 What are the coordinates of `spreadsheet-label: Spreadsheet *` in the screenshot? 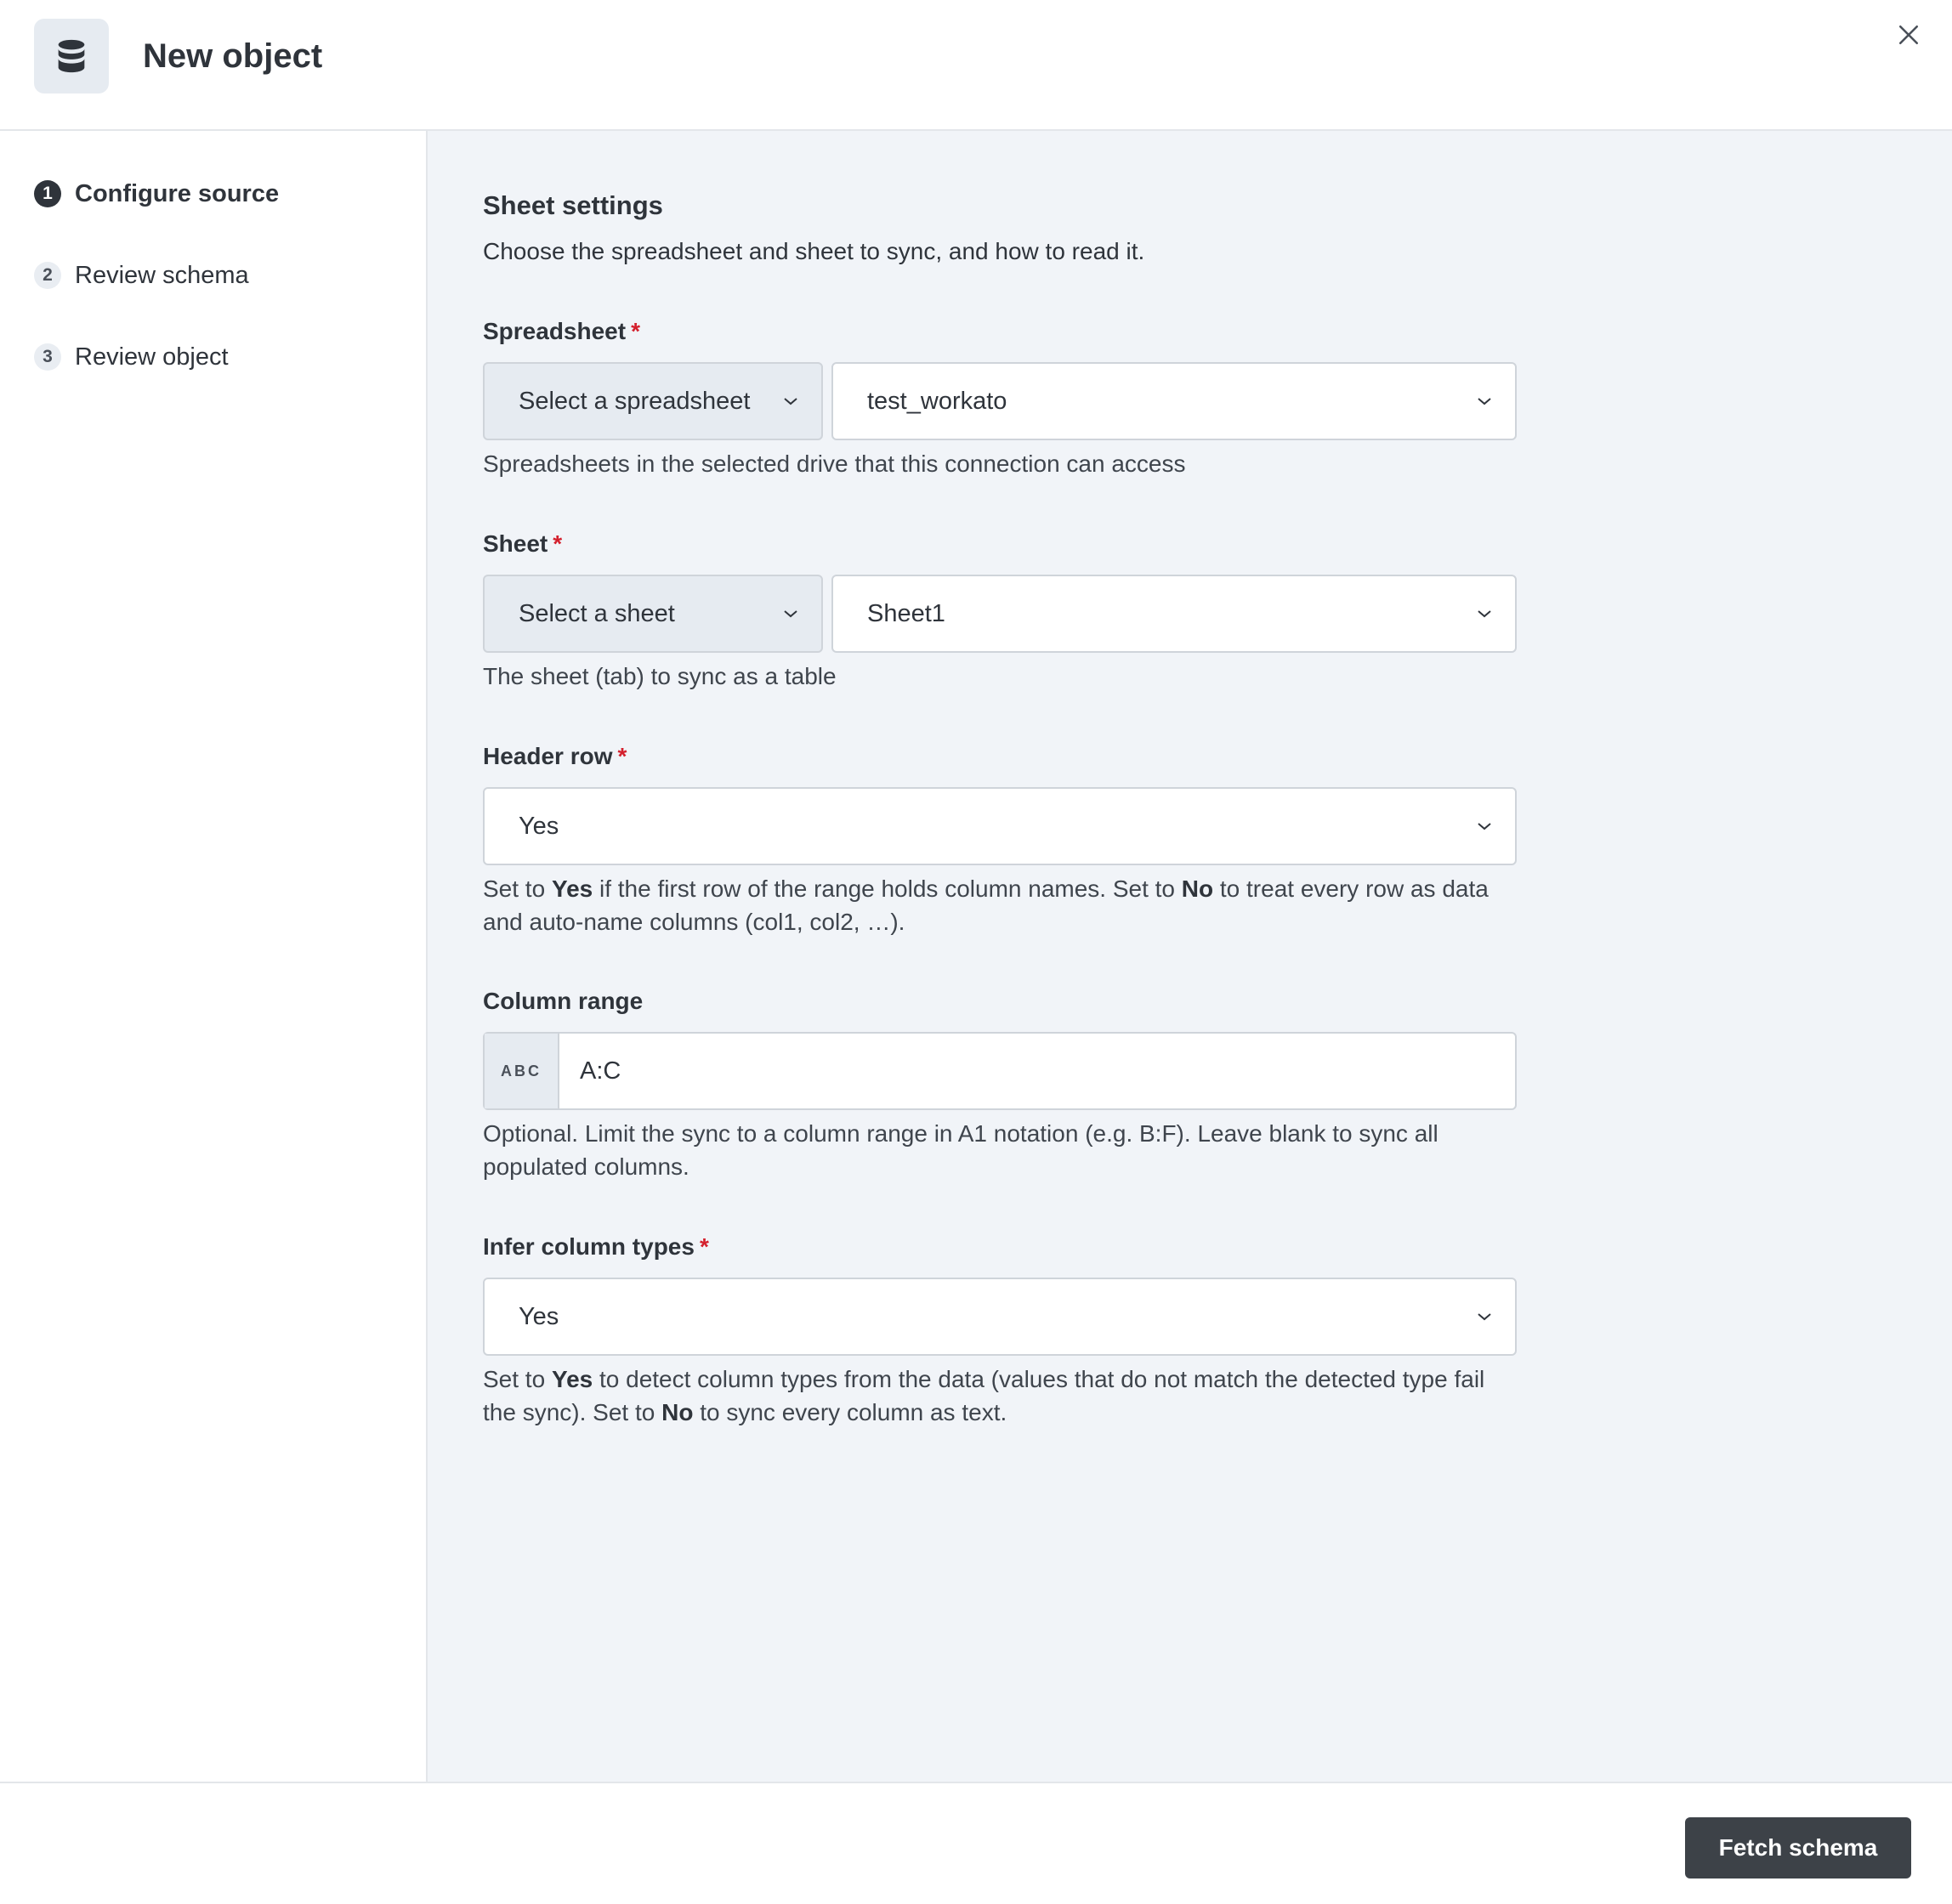 It's located at (561, 331).